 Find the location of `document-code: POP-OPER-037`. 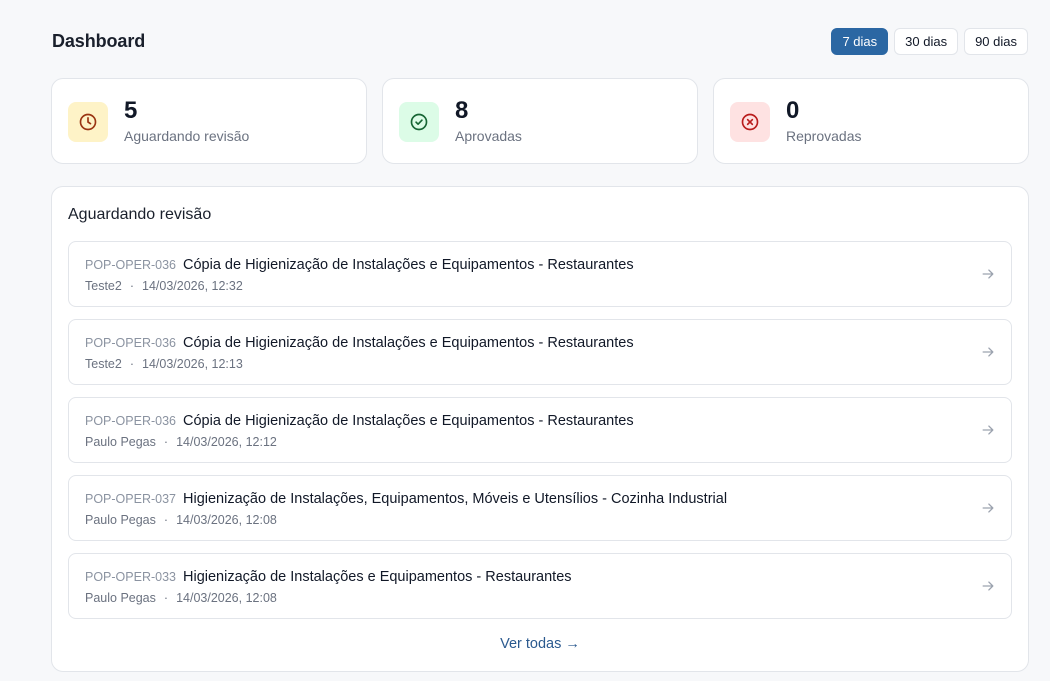

document-code: POP-OPER-037 is located at coordinates (131, 499).